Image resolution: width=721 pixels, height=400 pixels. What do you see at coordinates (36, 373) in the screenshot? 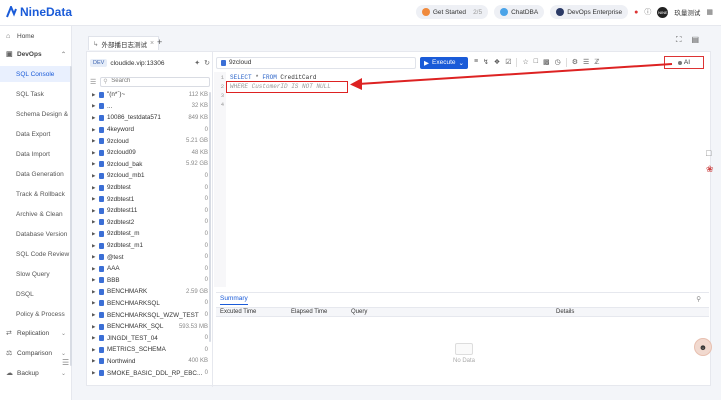
I see `nav-backup: ☁ Backup ⌄` at bounding box center [36, 373].